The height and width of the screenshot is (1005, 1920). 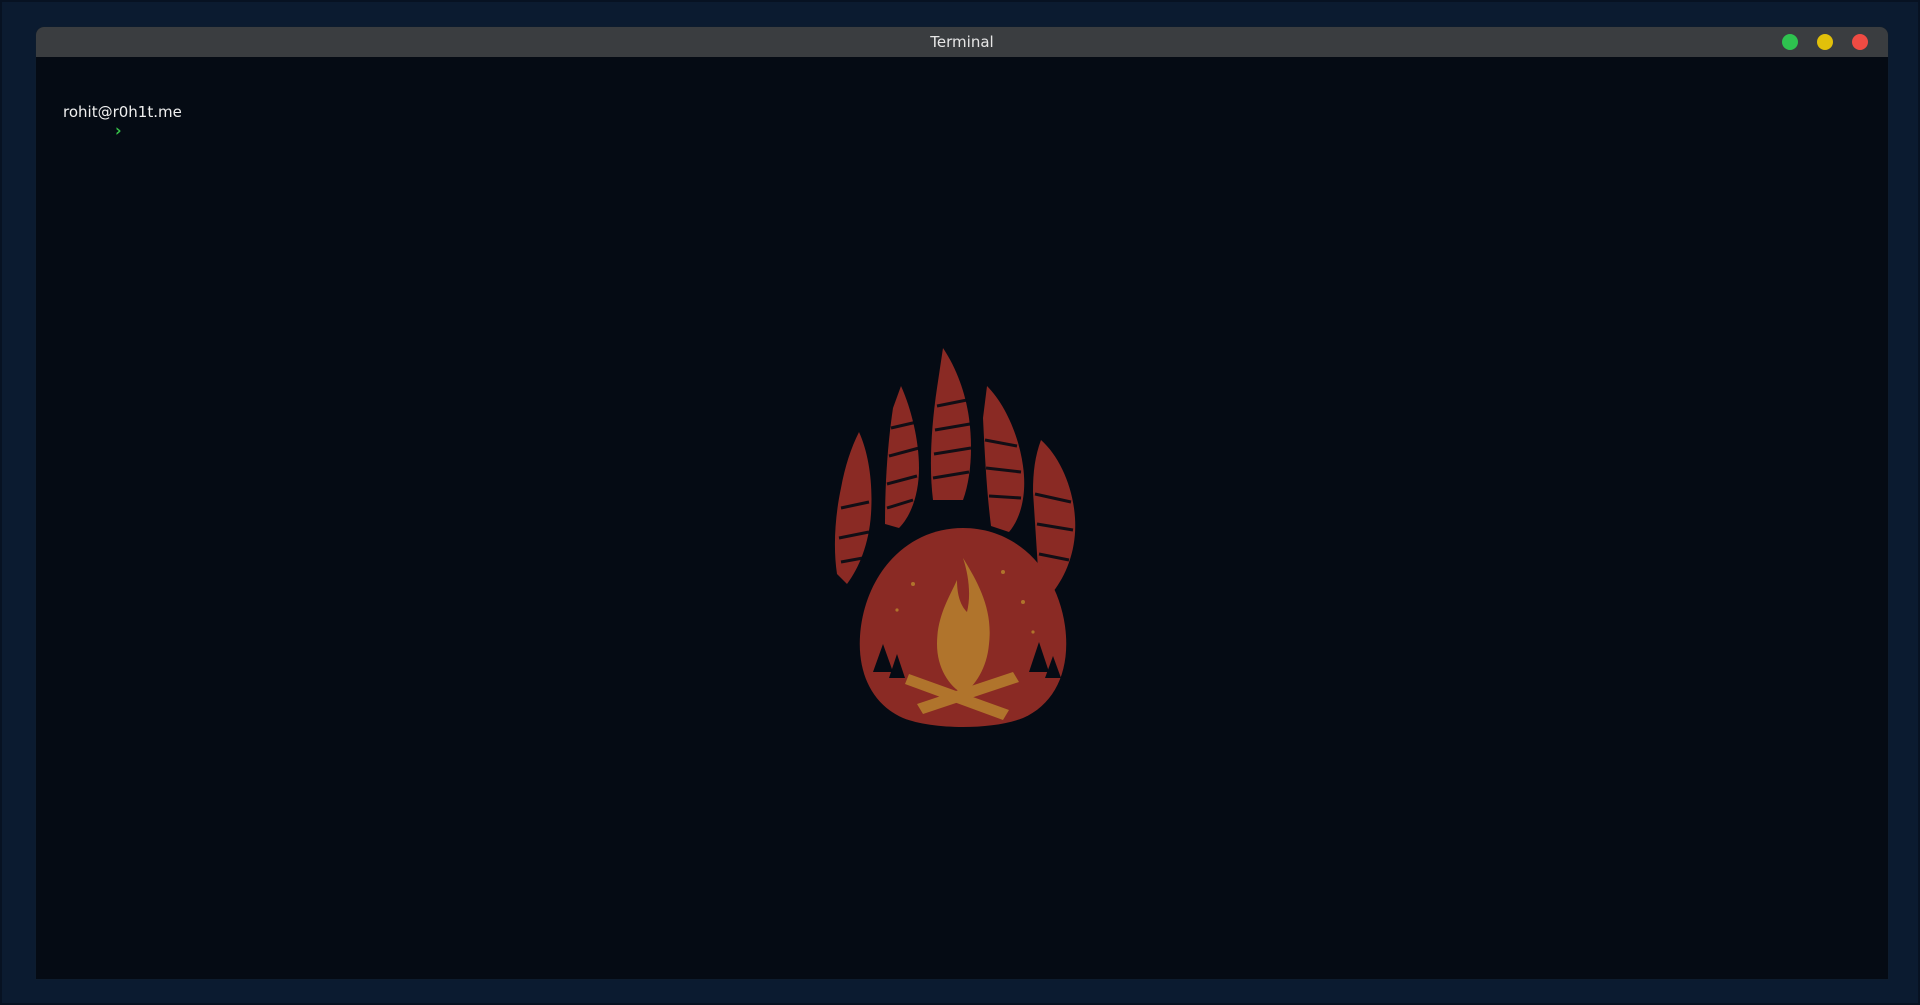 What do you see at coordinates (1860, 42) in the screenshot?
I see `close-button` at bounding box center [1860, 42].